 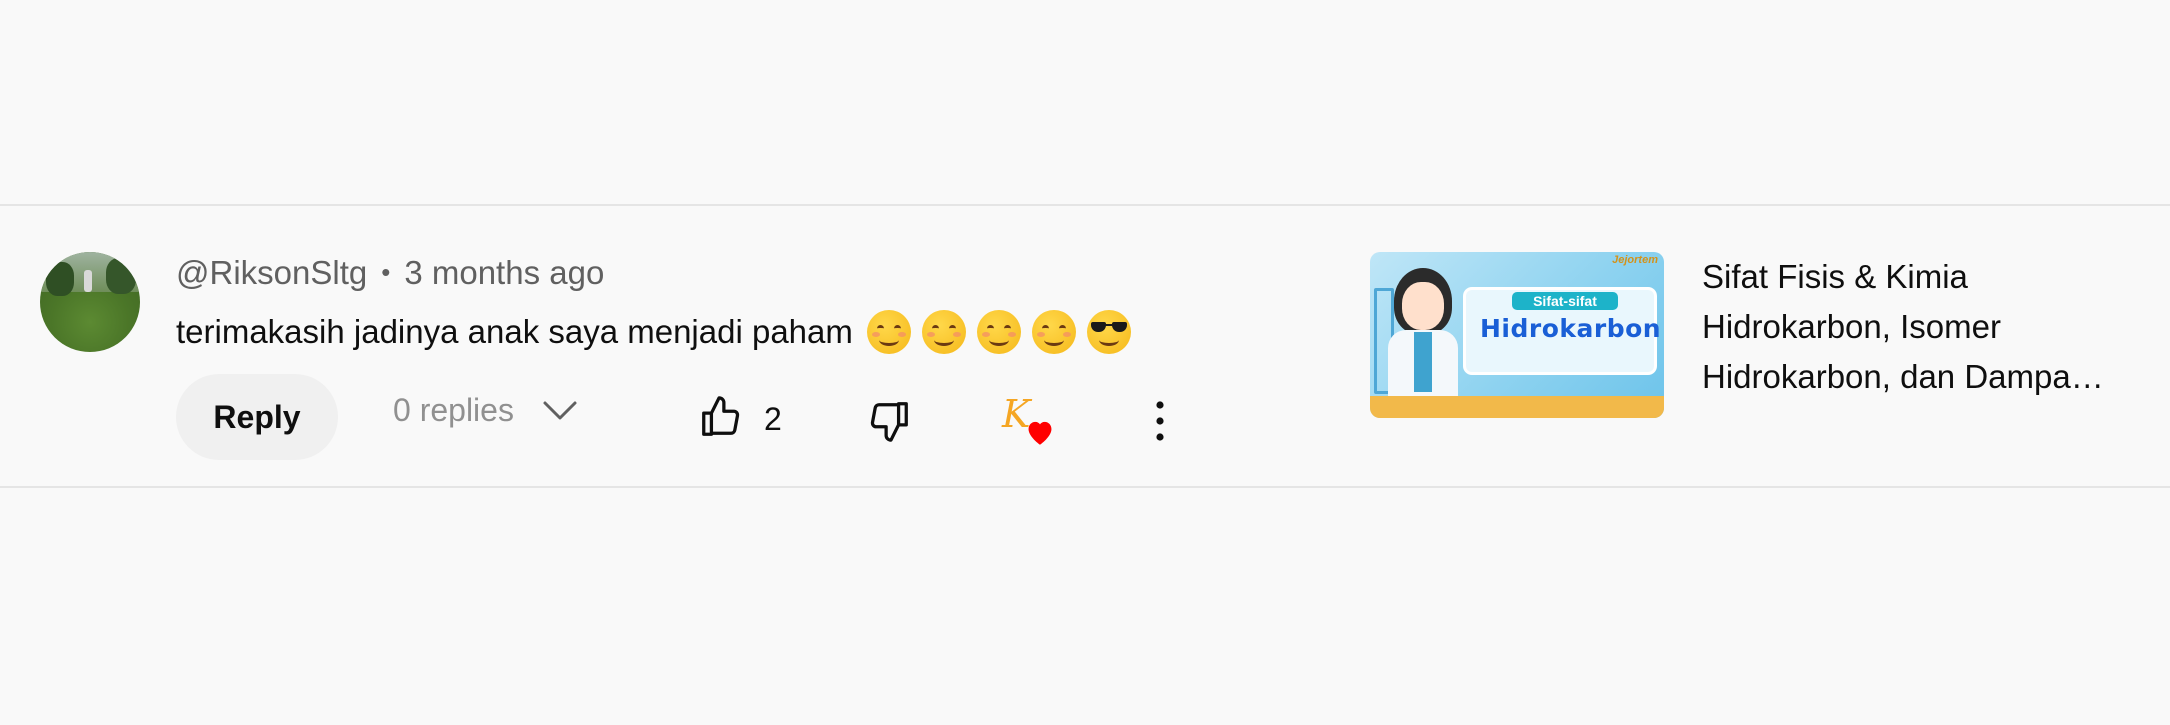 What do you see at coordinates (1517, 407) in the screenshot?
I see `thumbnail-floor` at bounding box center [1517, 407].